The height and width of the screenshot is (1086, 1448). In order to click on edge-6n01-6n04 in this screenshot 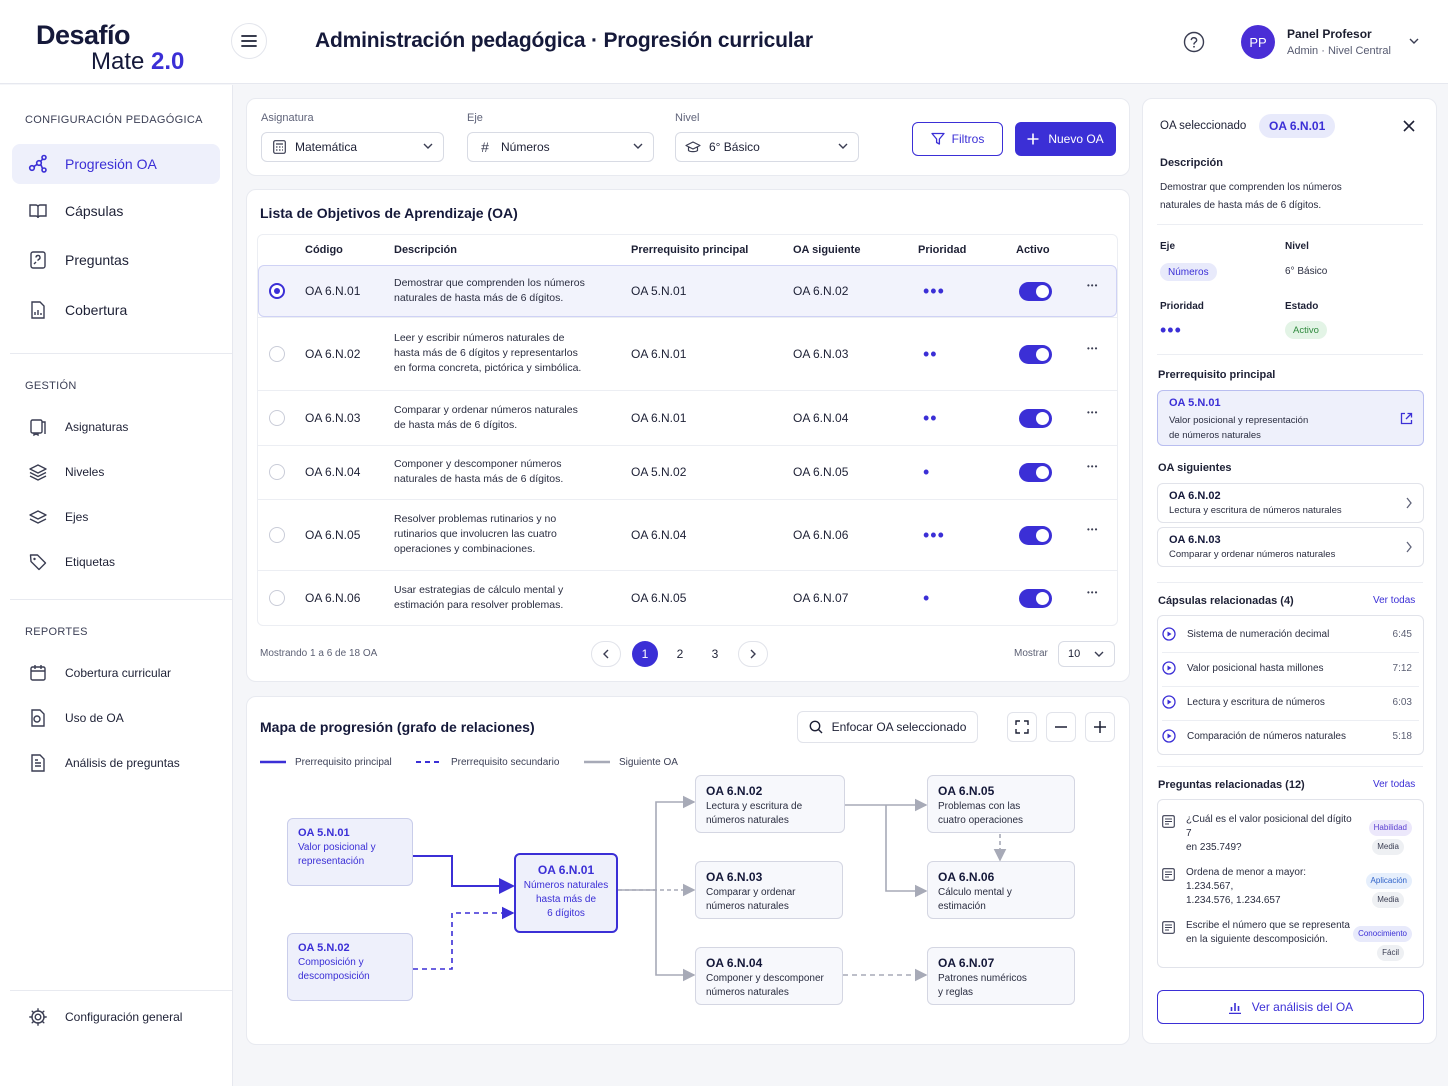, I will do `click(675, 936)`.